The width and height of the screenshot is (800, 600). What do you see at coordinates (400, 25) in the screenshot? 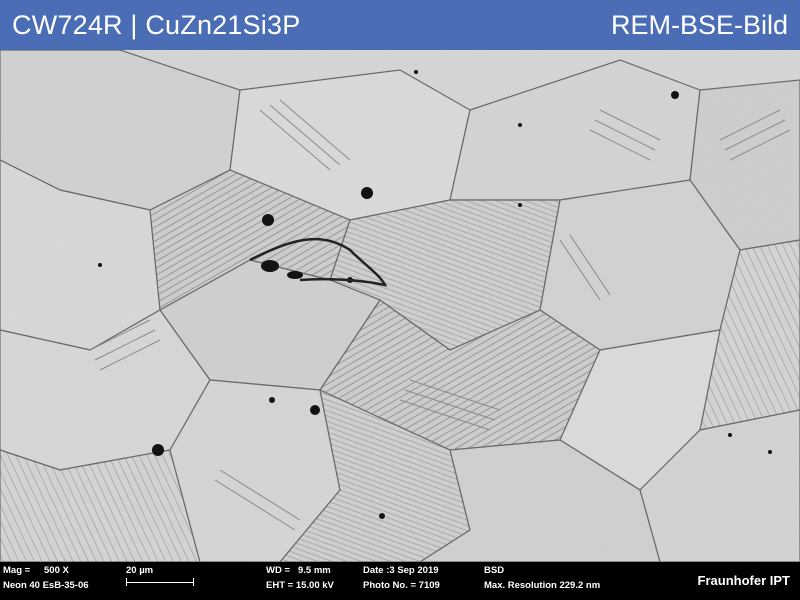
I see `title-banner: CW724R | CuZn21Si3P REM-BSE-Bild` at bounding box center [400, 25].